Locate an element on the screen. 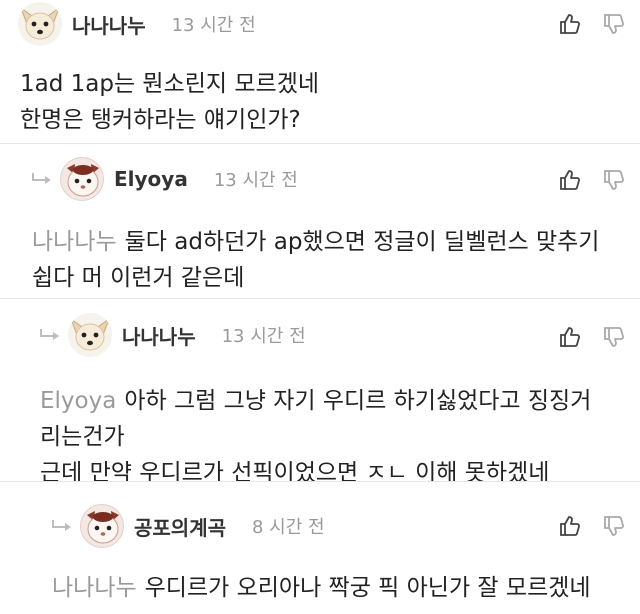 The height and width of the screenshot is (614, 640). comment-header: 공포의계곡 8 시간 전 is located at coordinates (187, 526).